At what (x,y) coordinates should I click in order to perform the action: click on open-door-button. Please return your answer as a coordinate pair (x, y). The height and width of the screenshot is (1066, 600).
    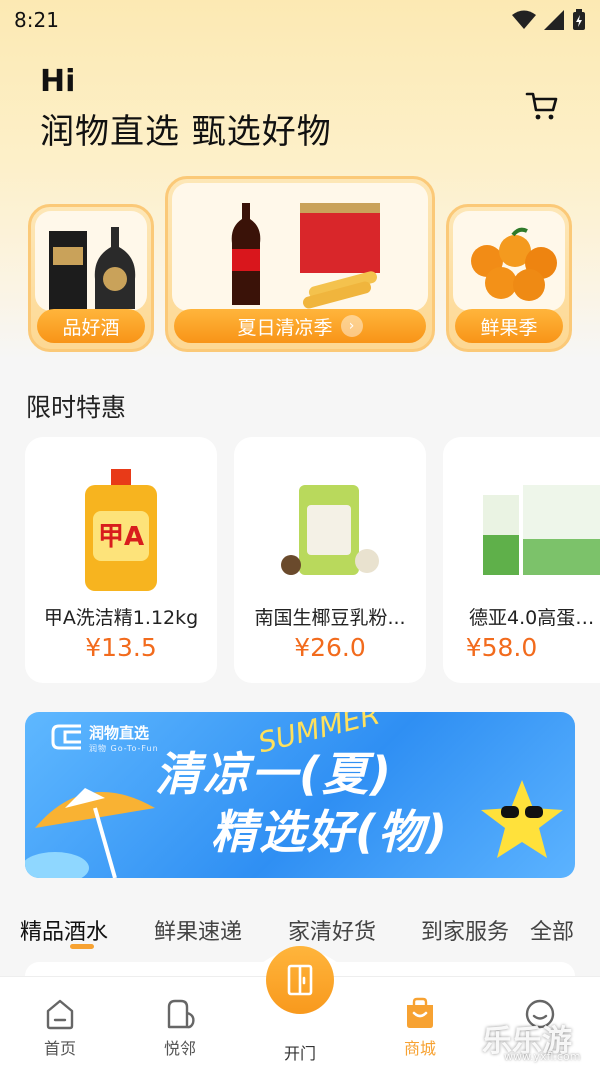
    Looking at the image, I should click on (300, 980).